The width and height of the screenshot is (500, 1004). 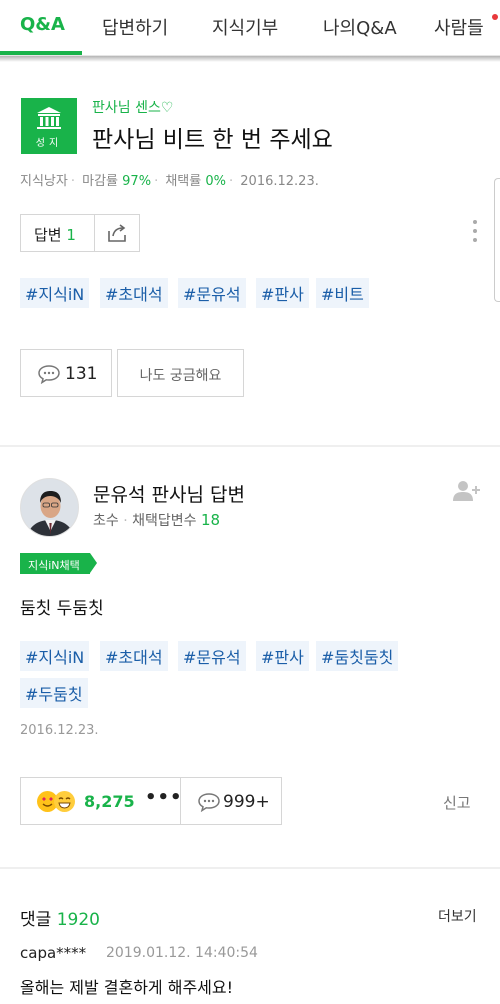 I want to click on answer-count: 1, so click(x=71, y=235).